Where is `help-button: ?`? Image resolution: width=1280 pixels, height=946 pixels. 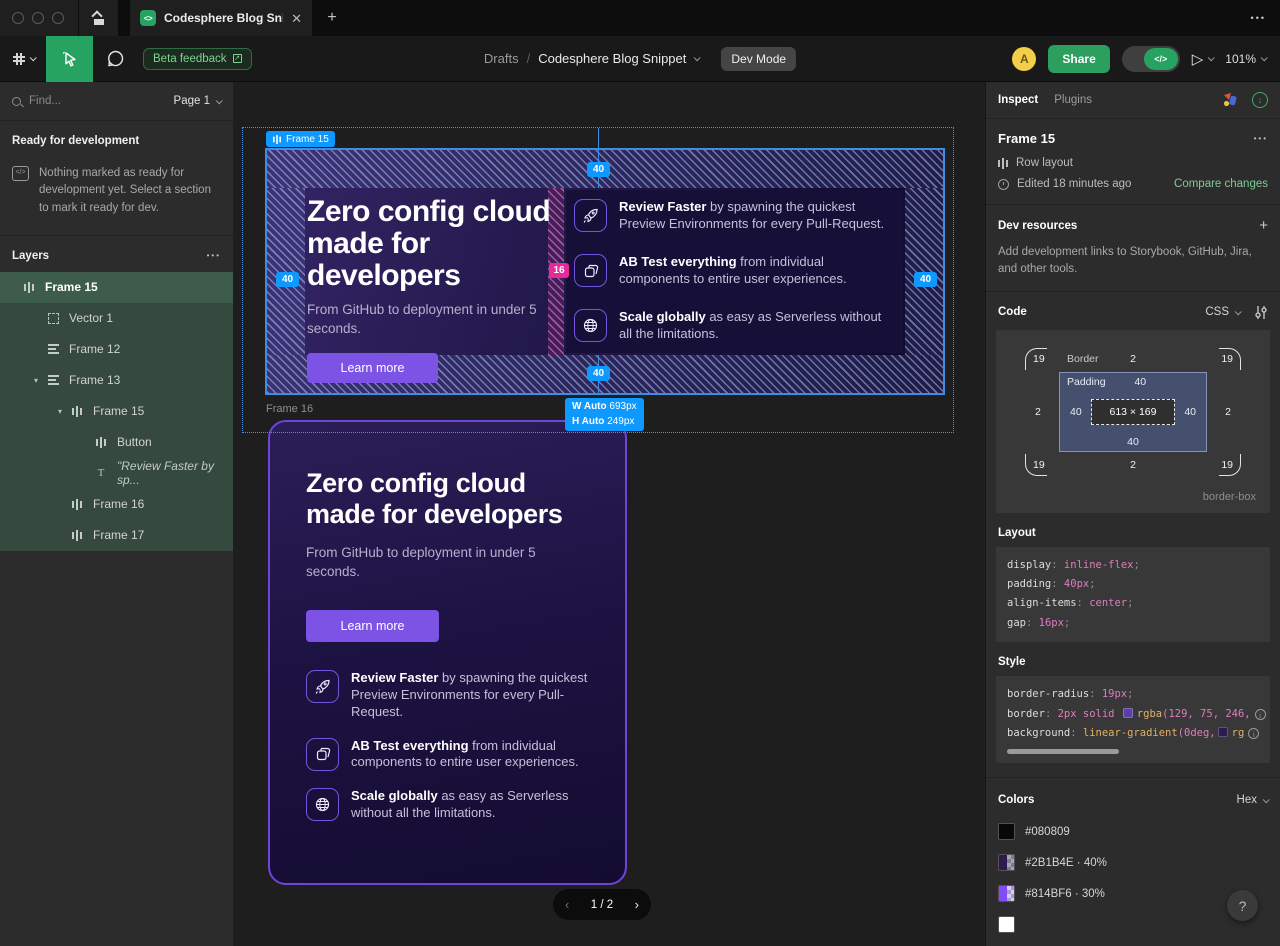 help-button: ? is located at coordinates (1242, 905).